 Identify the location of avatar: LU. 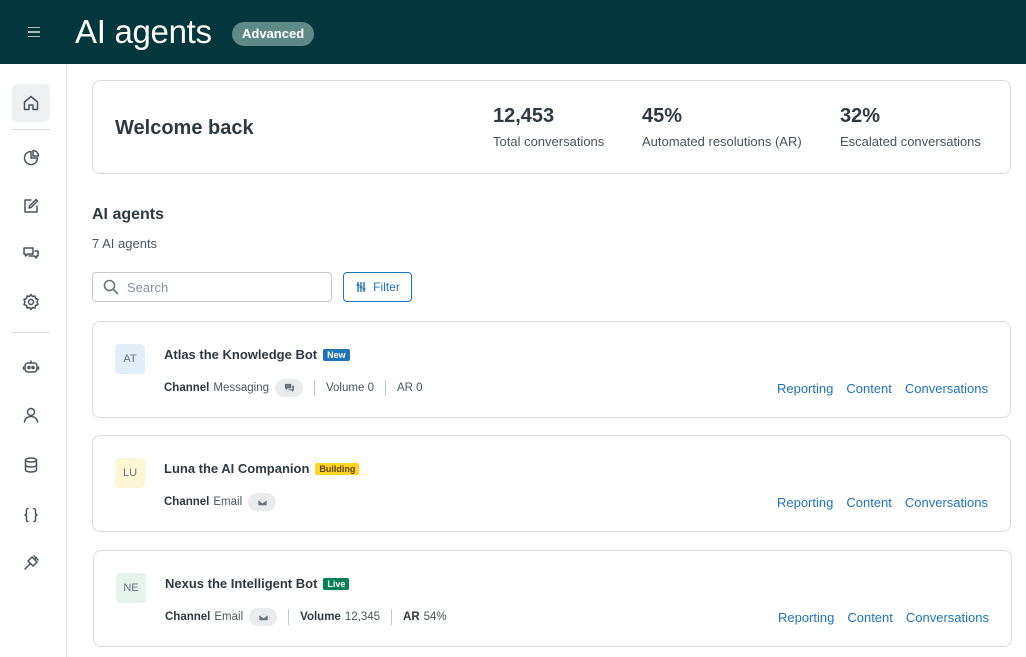
(130, 473).